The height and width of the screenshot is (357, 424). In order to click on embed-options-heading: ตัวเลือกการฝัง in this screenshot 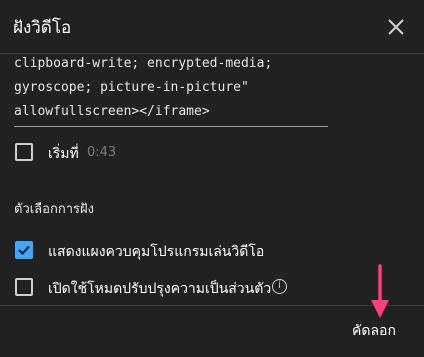, I will do `click(54, 209)`.